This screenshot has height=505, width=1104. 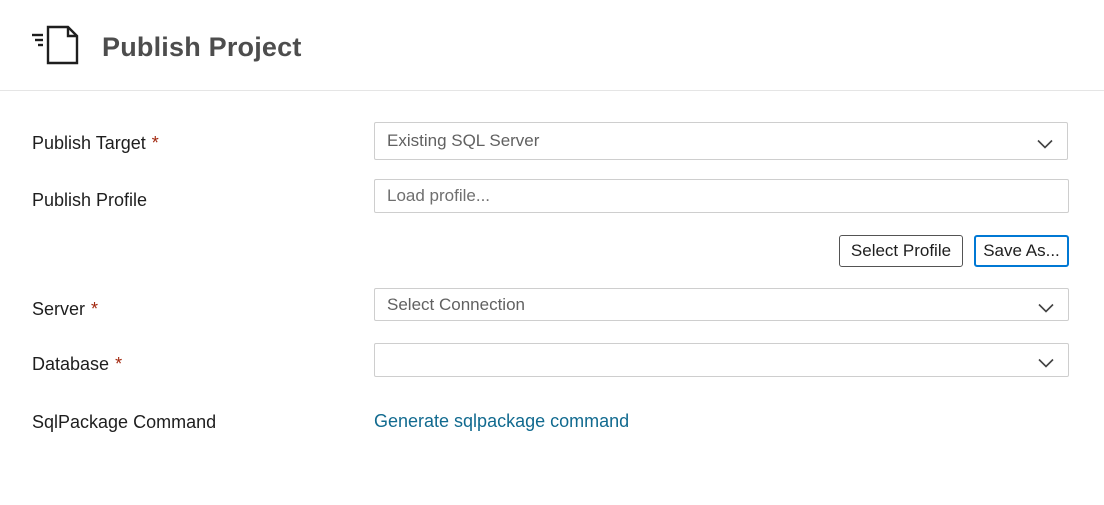 What do you see at coordinates (463, 140) in the screenshot?
I see `publish-target-value: Existing SQL Server` at bounding box center [463, 140].